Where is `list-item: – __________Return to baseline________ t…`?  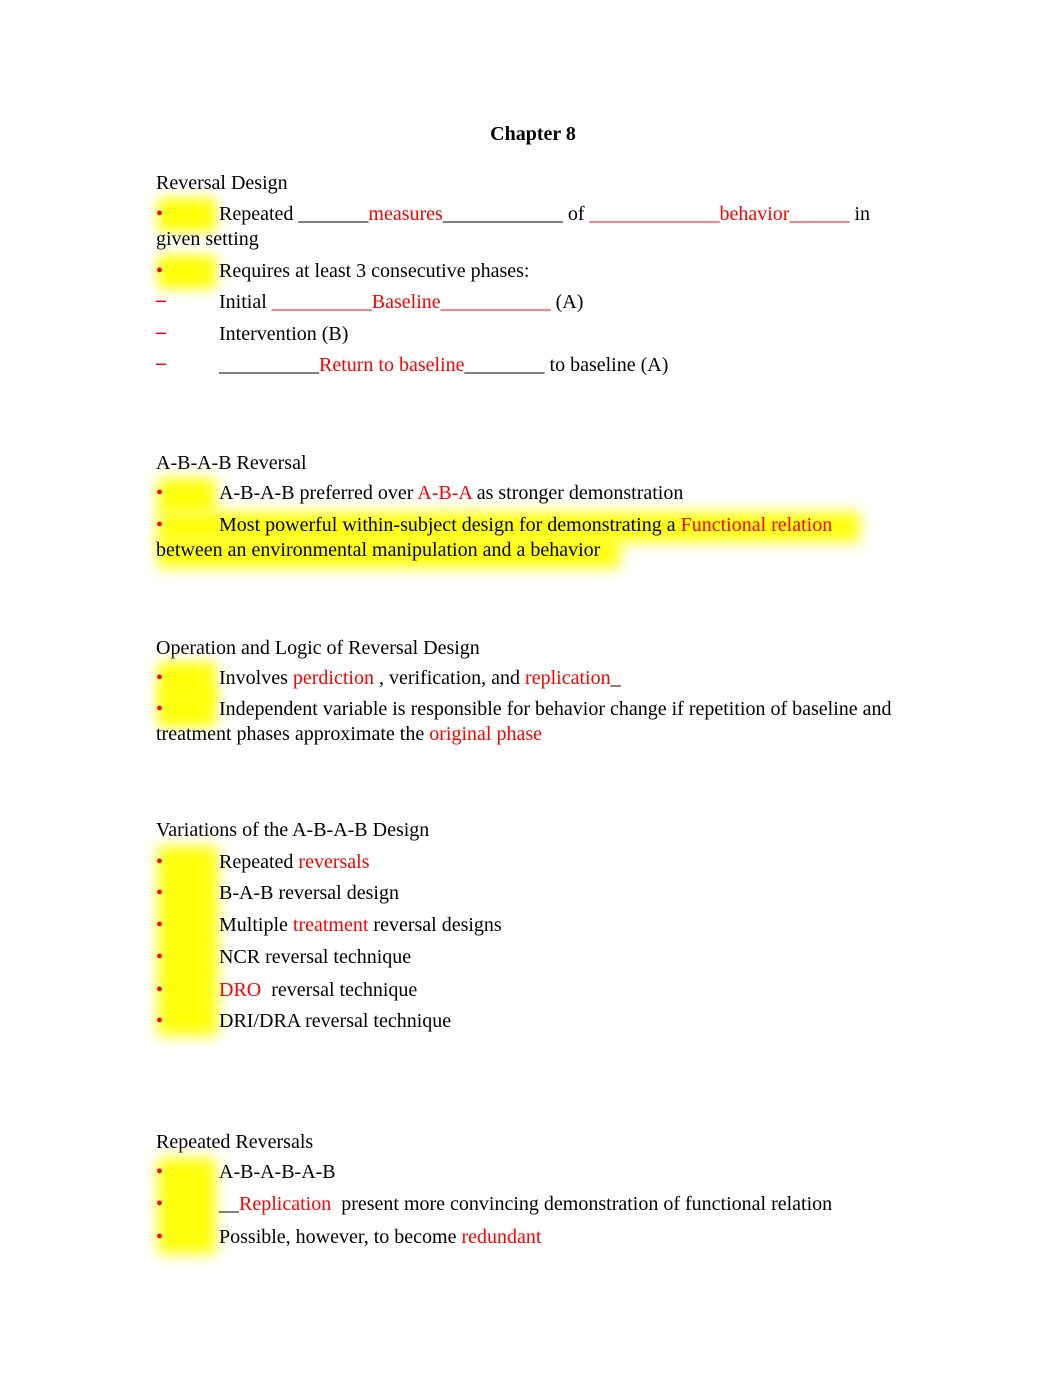 list-item: – __________Return to baseline________ t… is located at coordinates (528, 365).